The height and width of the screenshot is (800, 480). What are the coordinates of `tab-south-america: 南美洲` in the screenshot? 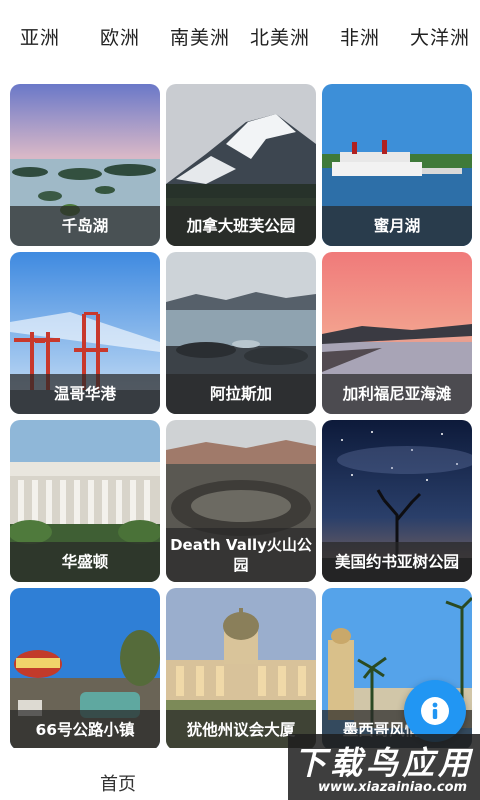 It's located at (200, 36).